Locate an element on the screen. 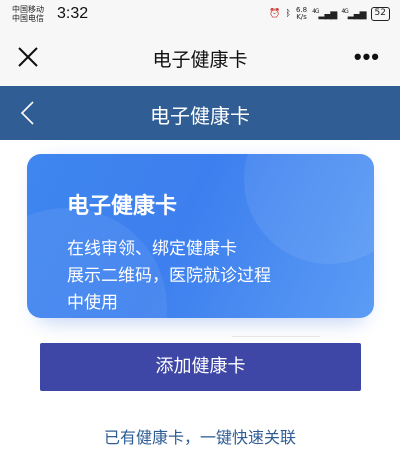 This screenshot has height=466, width=400. speed-unit: K/s is located at coordinates (301, 17).